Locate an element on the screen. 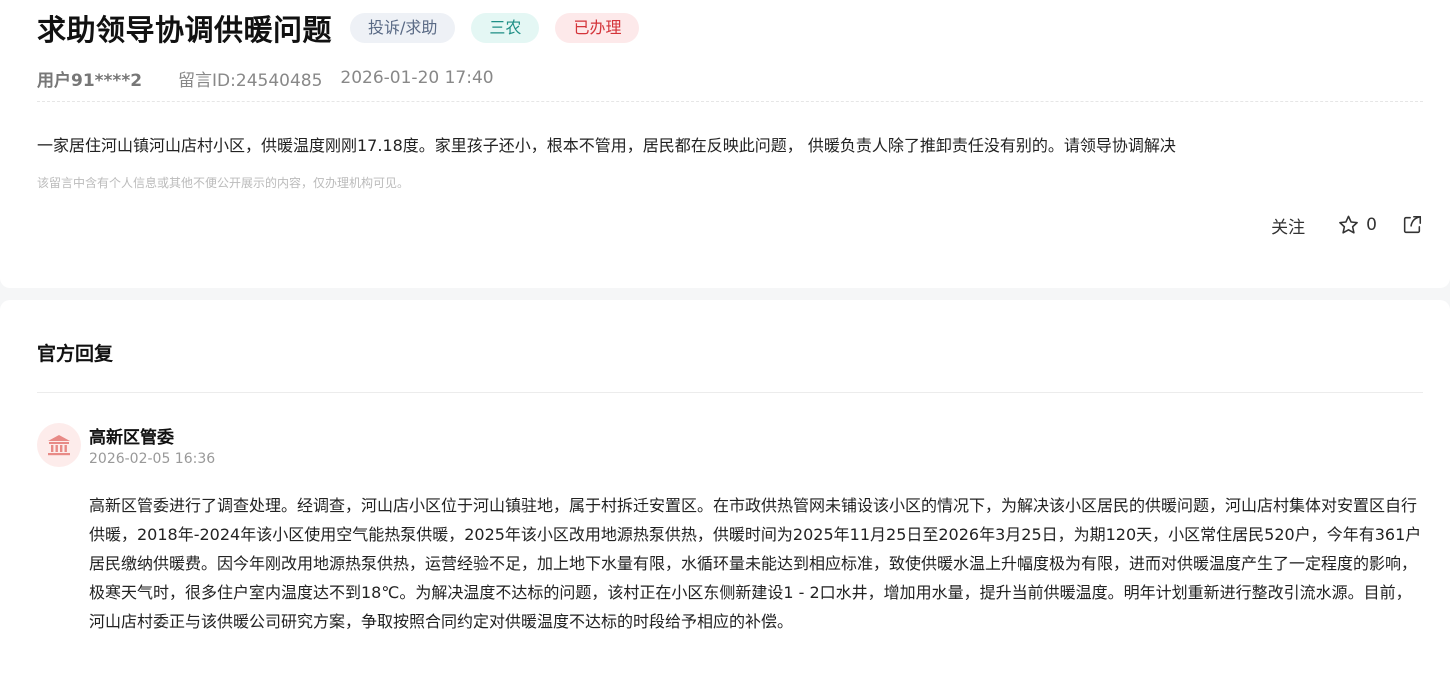 The image size is (1450, 676). area-tag: 三农 is located at coordinates (505, 28).